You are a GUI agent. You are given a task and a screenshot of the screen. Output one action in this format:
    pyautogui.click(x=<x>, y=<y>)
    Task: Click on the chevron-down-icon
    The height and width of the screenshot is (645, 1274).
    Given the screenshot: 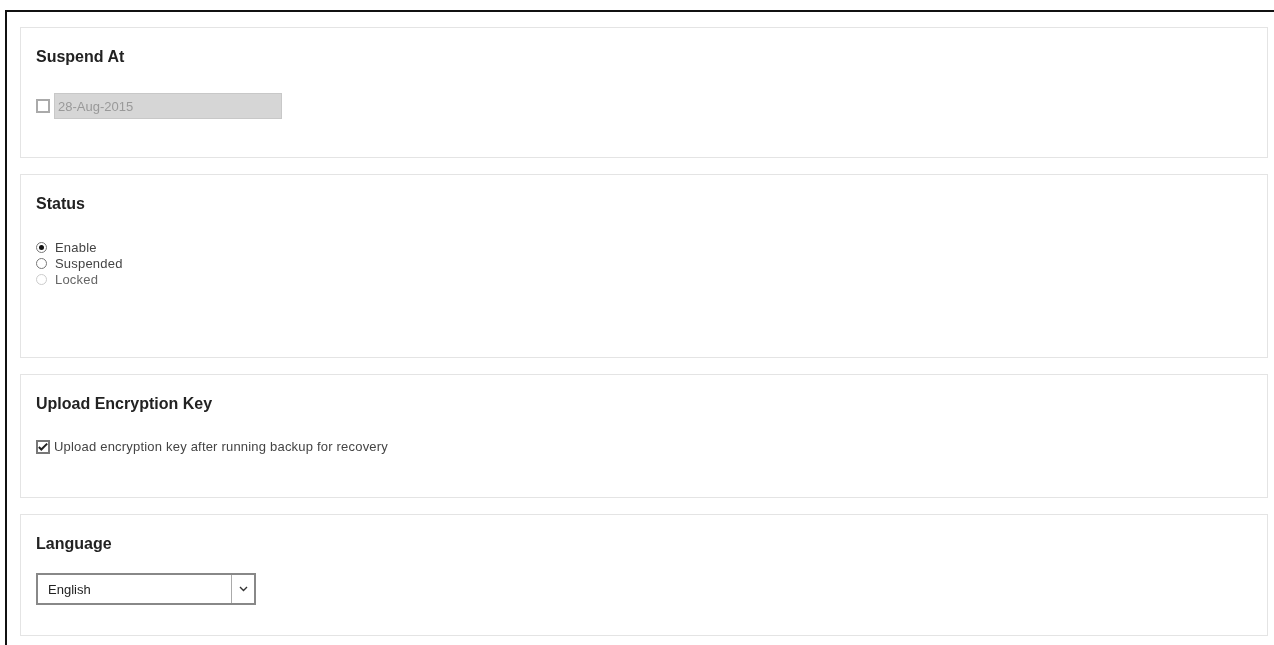 What is the action you would take?
    pyautogui.click(x=243, y=589)
    